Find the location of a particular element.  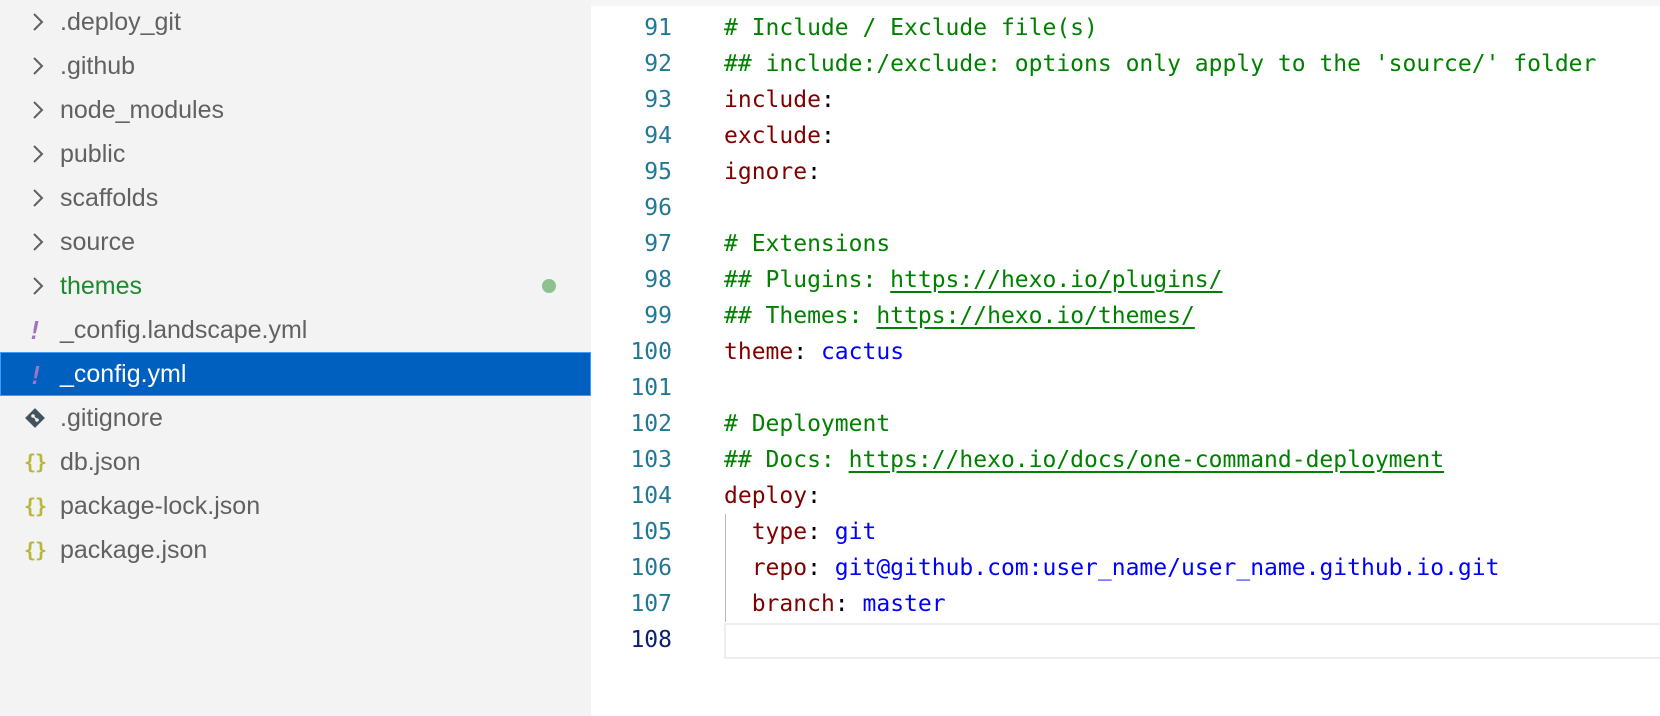

code-line: 107 branch: master is located at coordinates (1125, 604).